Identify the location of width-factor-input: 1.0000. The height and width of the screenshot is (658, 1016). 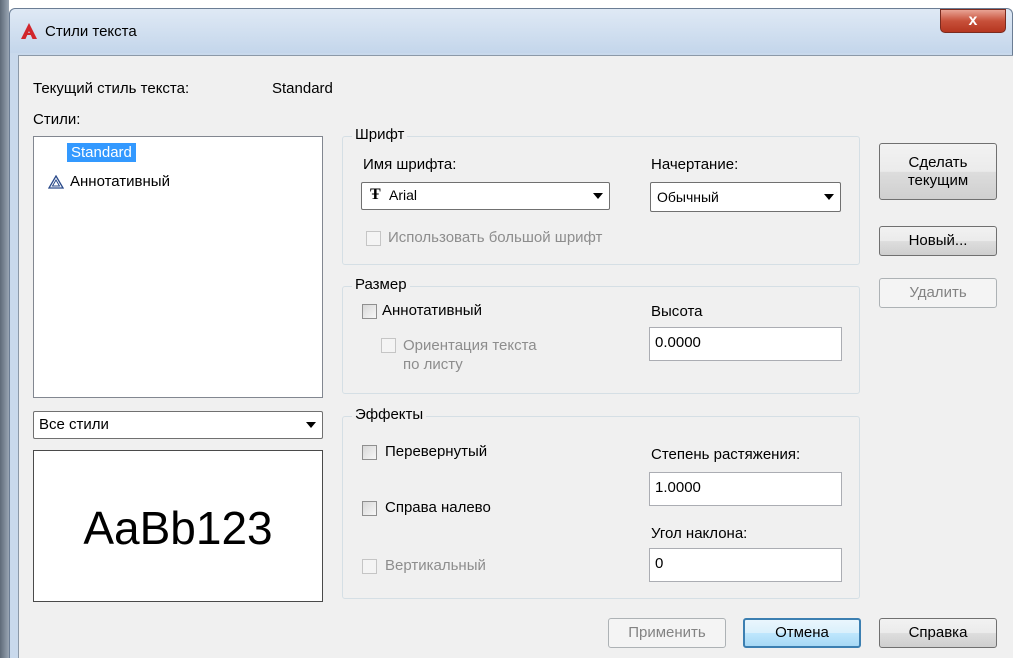
(745, 489).